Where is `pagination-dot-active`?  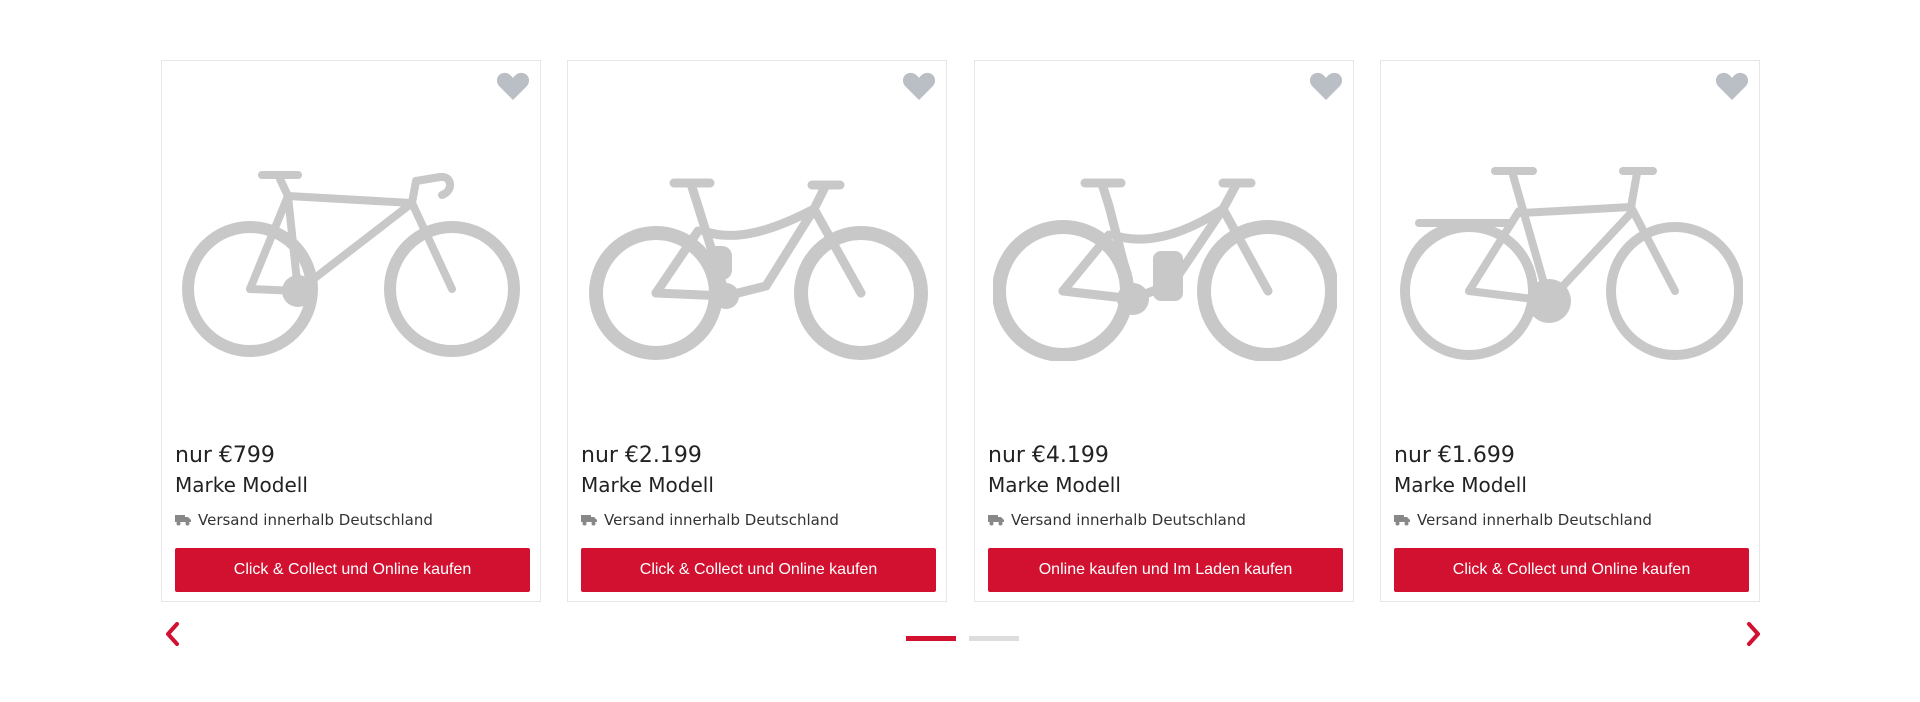 pagination-dot-active is located at coordinates (931, 638).